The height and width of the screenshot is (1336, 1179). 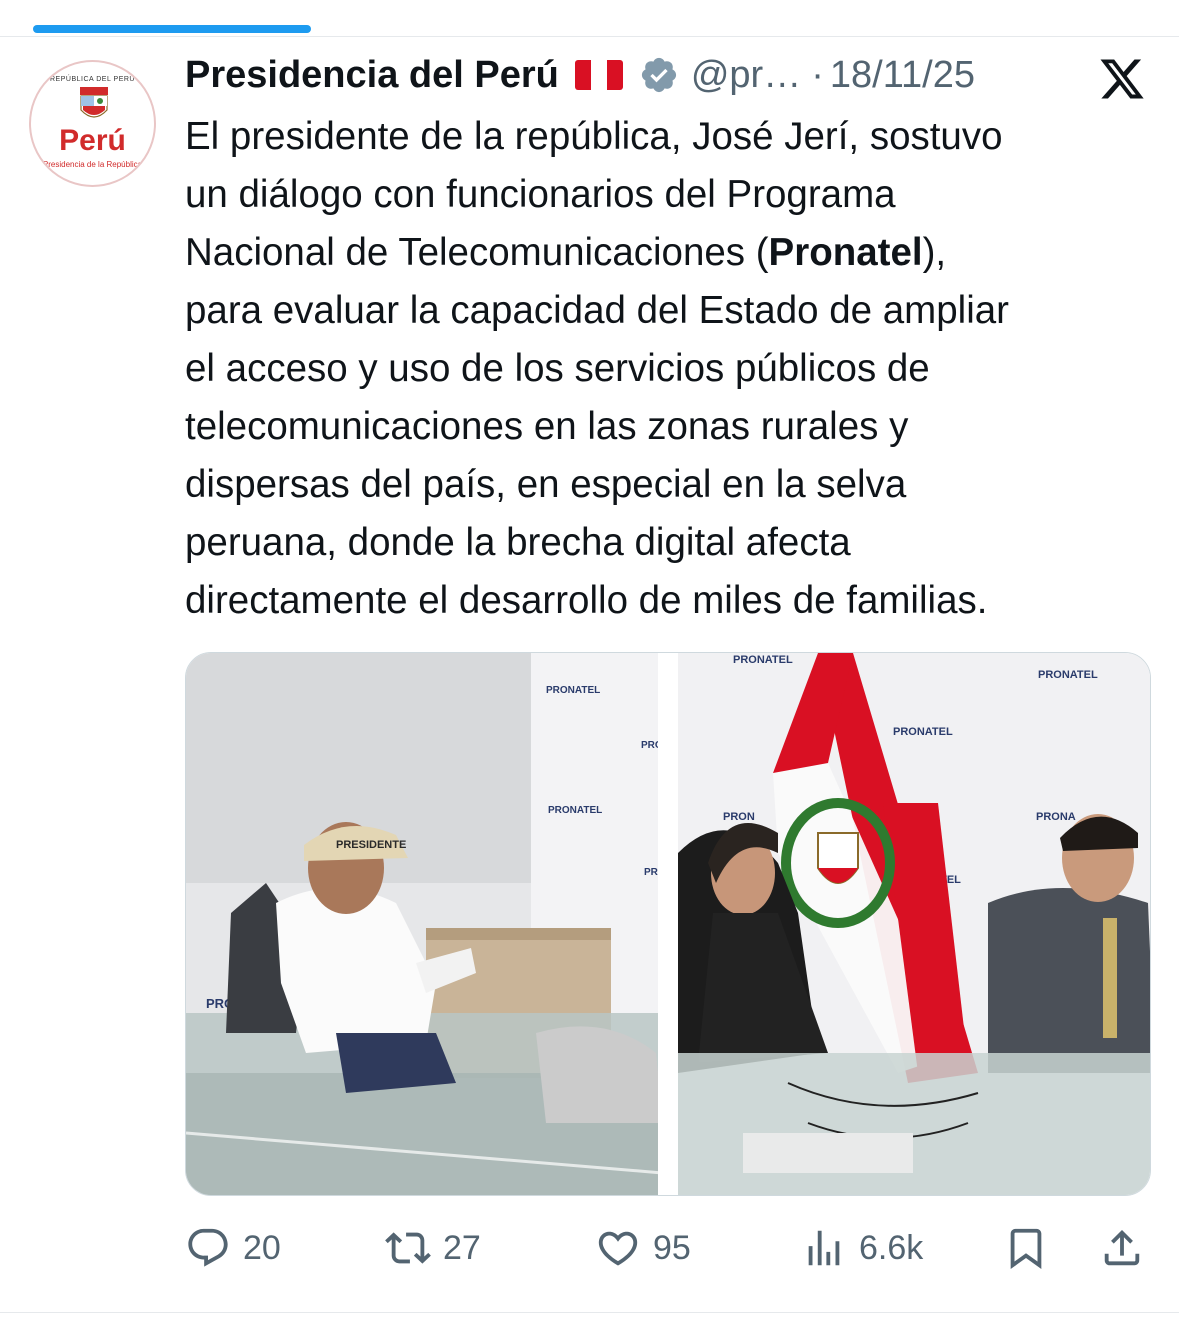 I want to click on share-icon, so click(x=1122, y=1247).